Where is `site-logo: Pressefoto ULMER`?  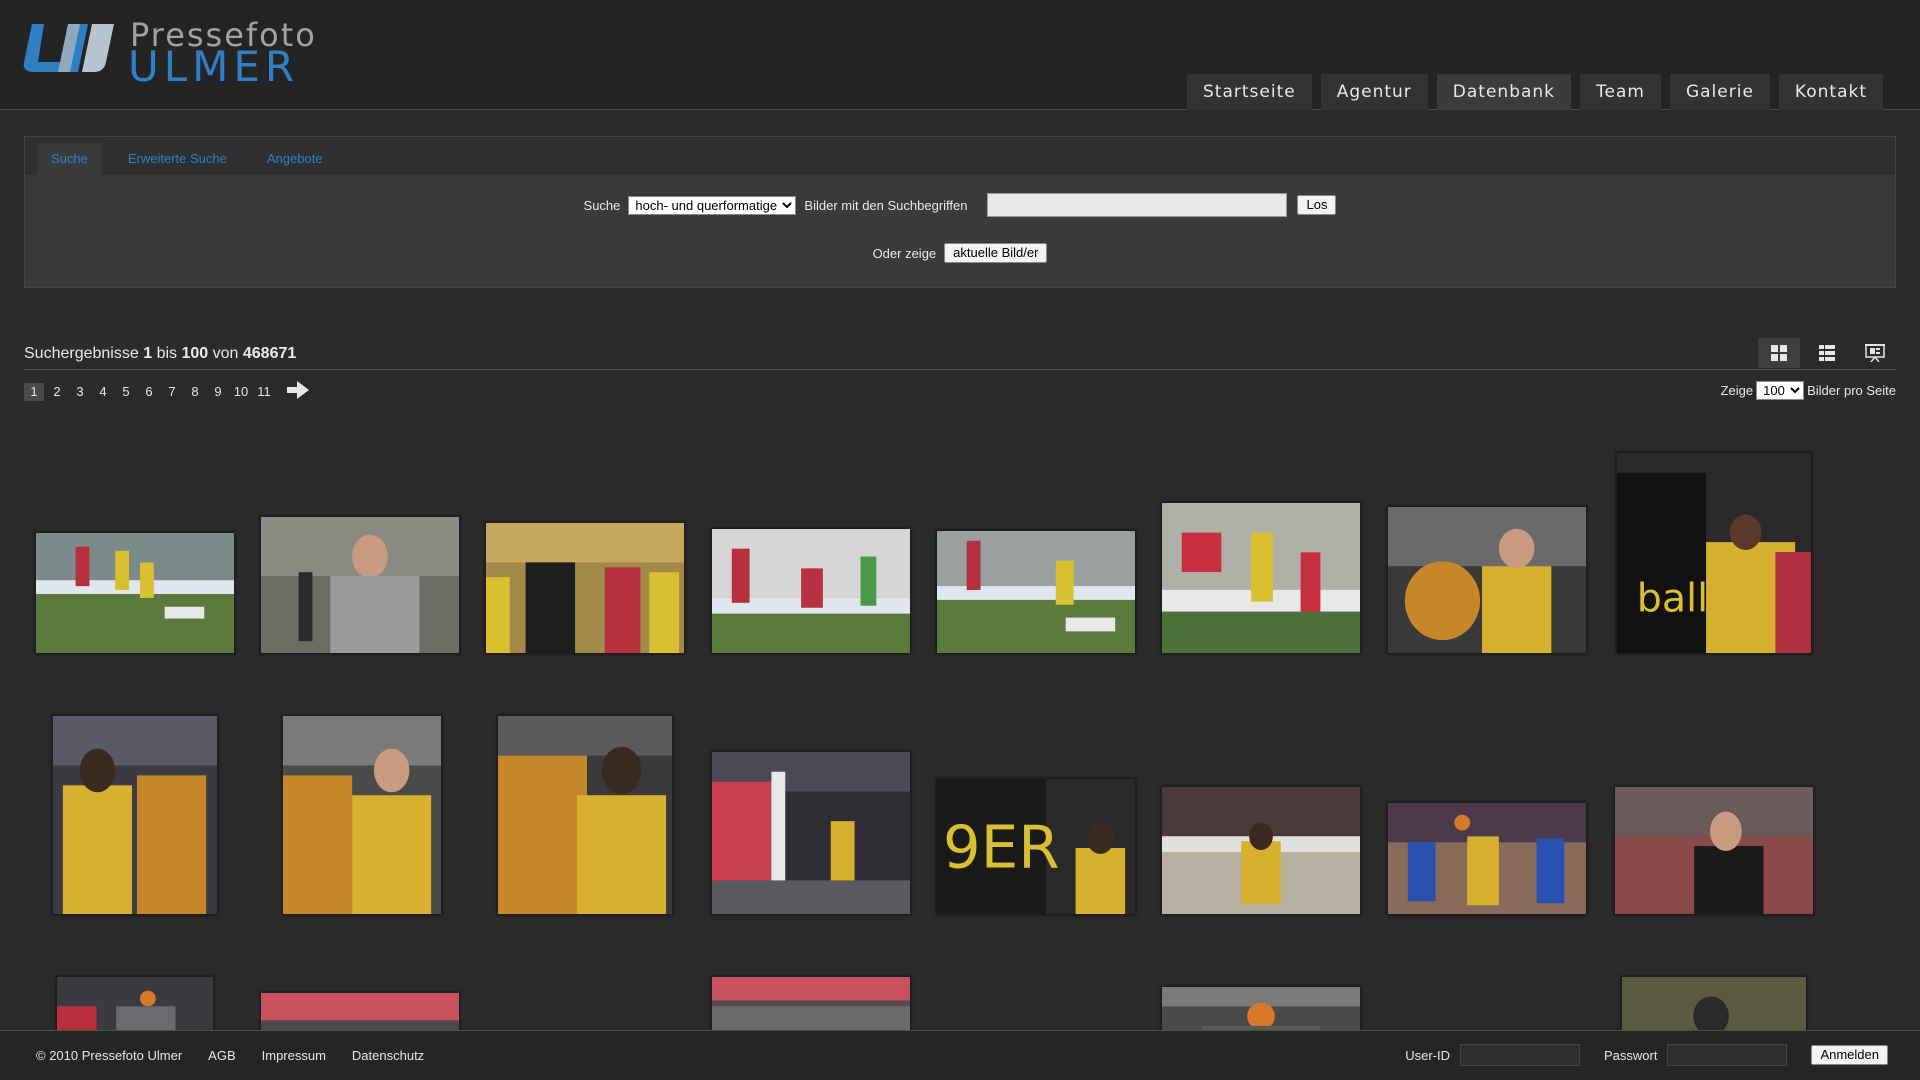
site-logo: Pressefoto ULMER is located at coordinates (177, 53).